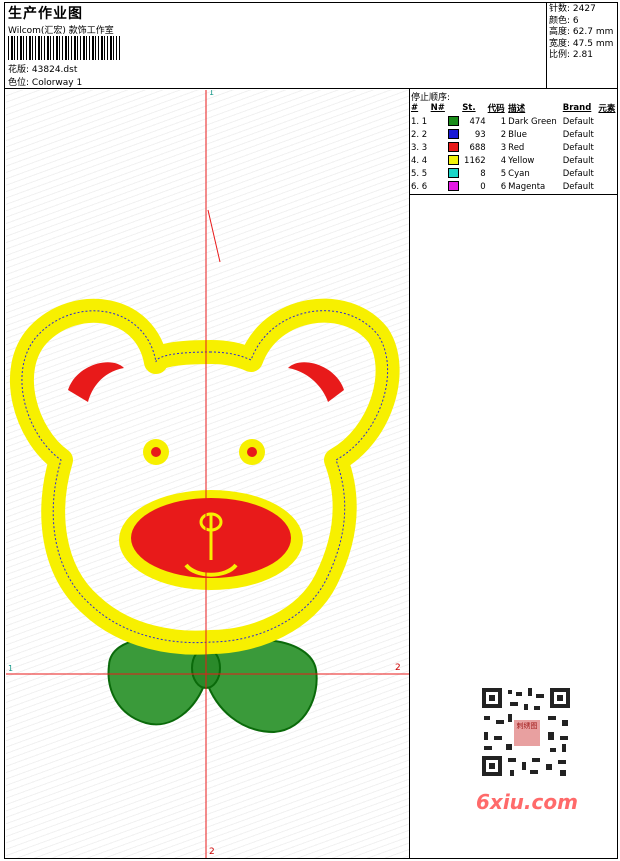 The width and height of the screenshot is (620, 861). What do you see at coordinates (564, 20) in the screenshot?
I see `stat-colors: 颜色: 6` at bounding box center [564, 20].